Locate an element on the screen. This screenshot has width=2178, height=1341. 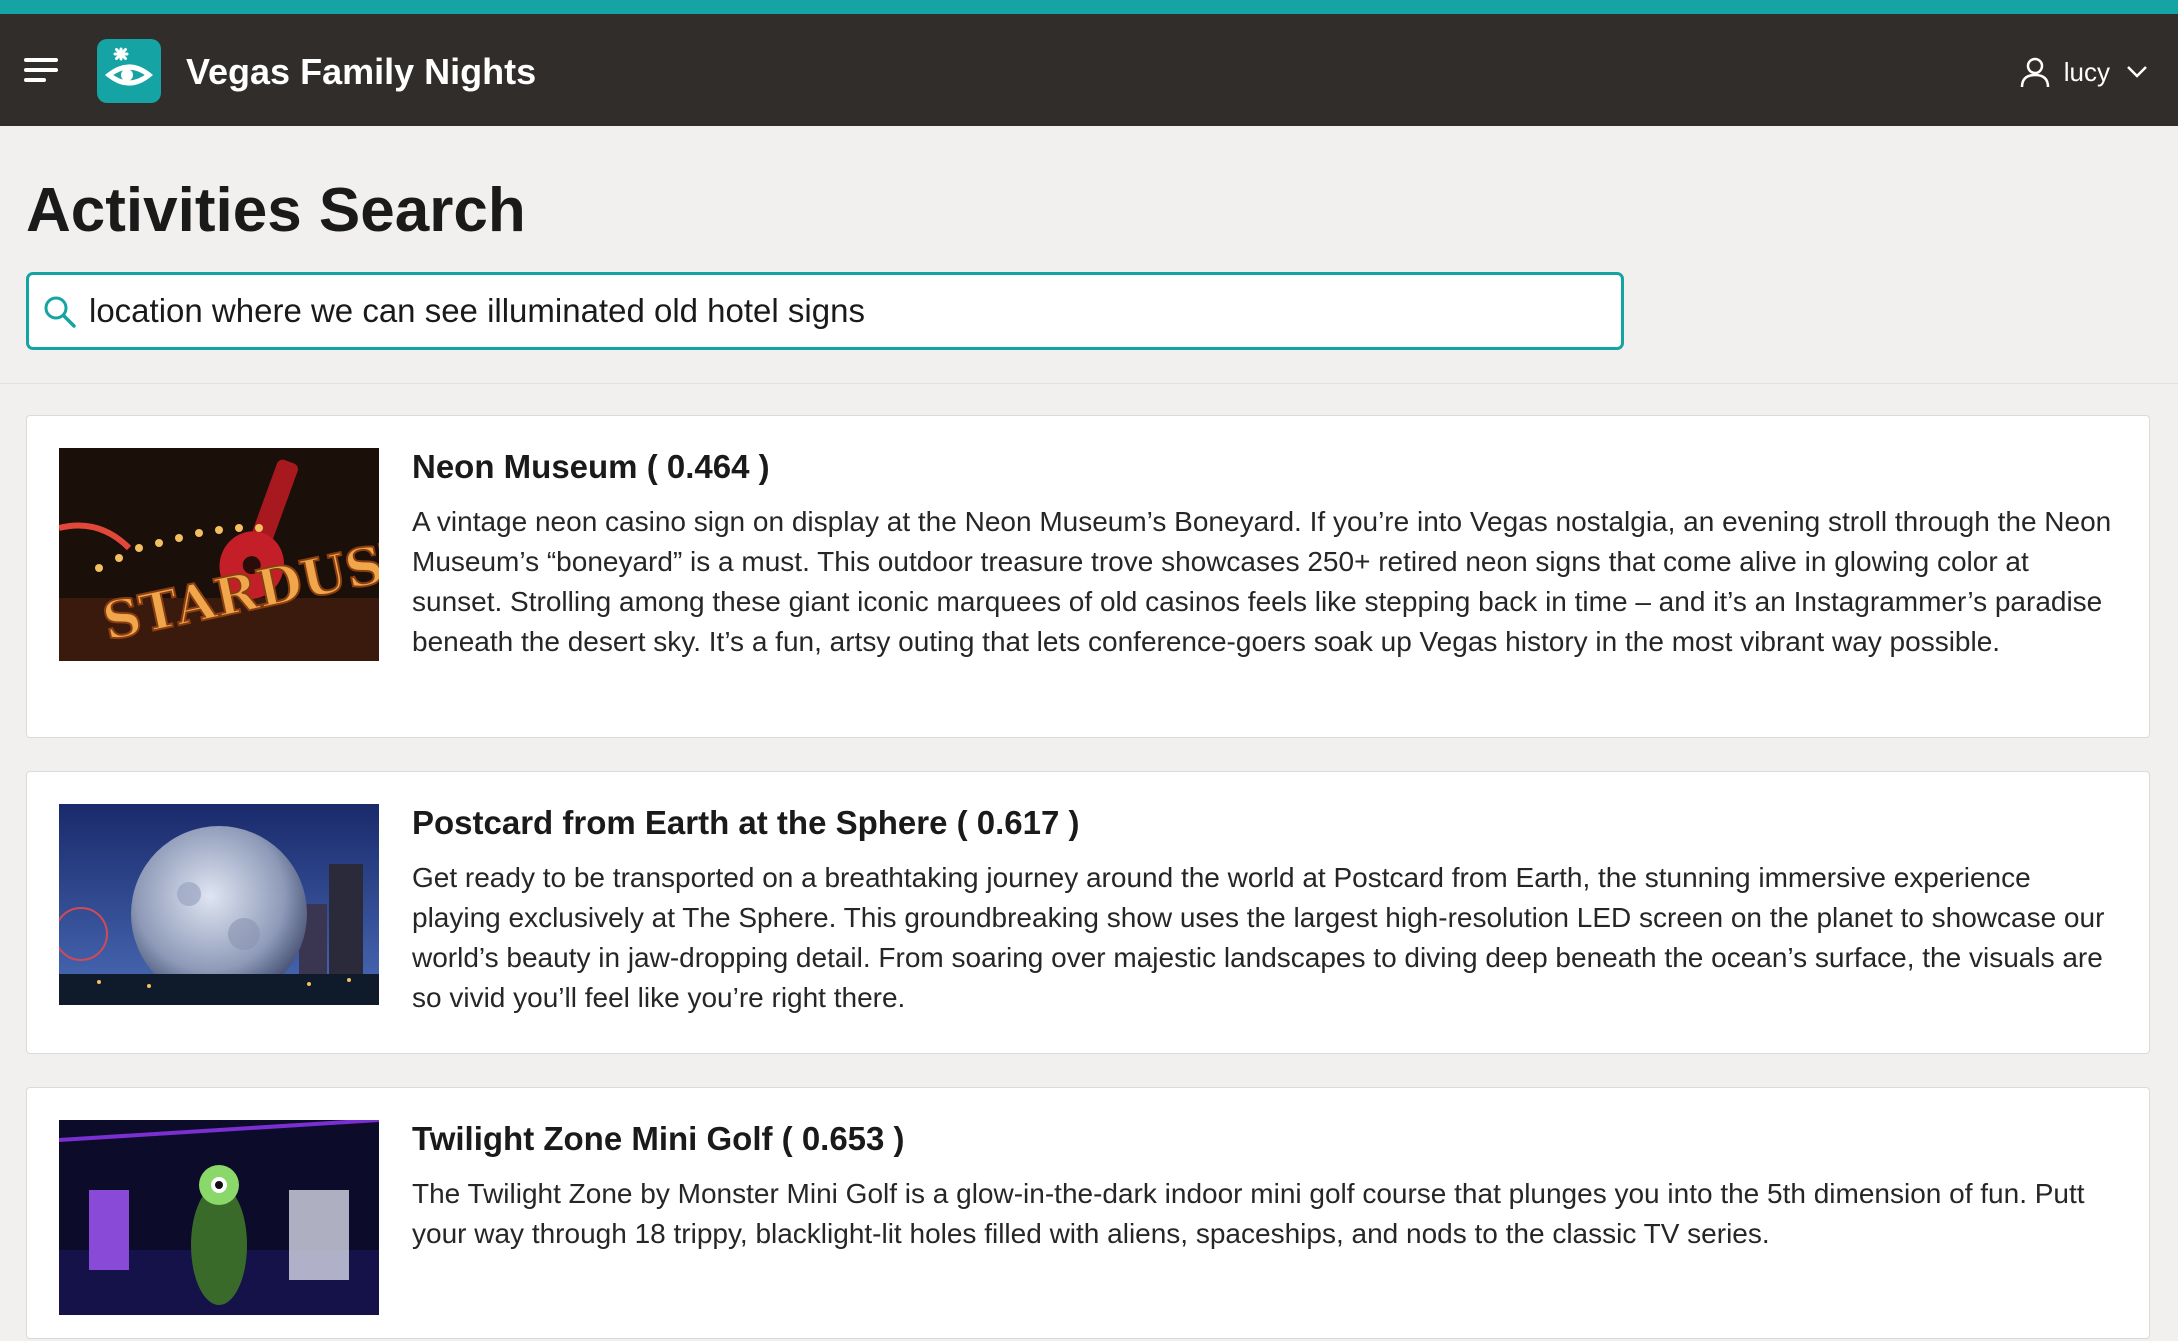
menu-toggle-button is located at coordinates (41, 70).